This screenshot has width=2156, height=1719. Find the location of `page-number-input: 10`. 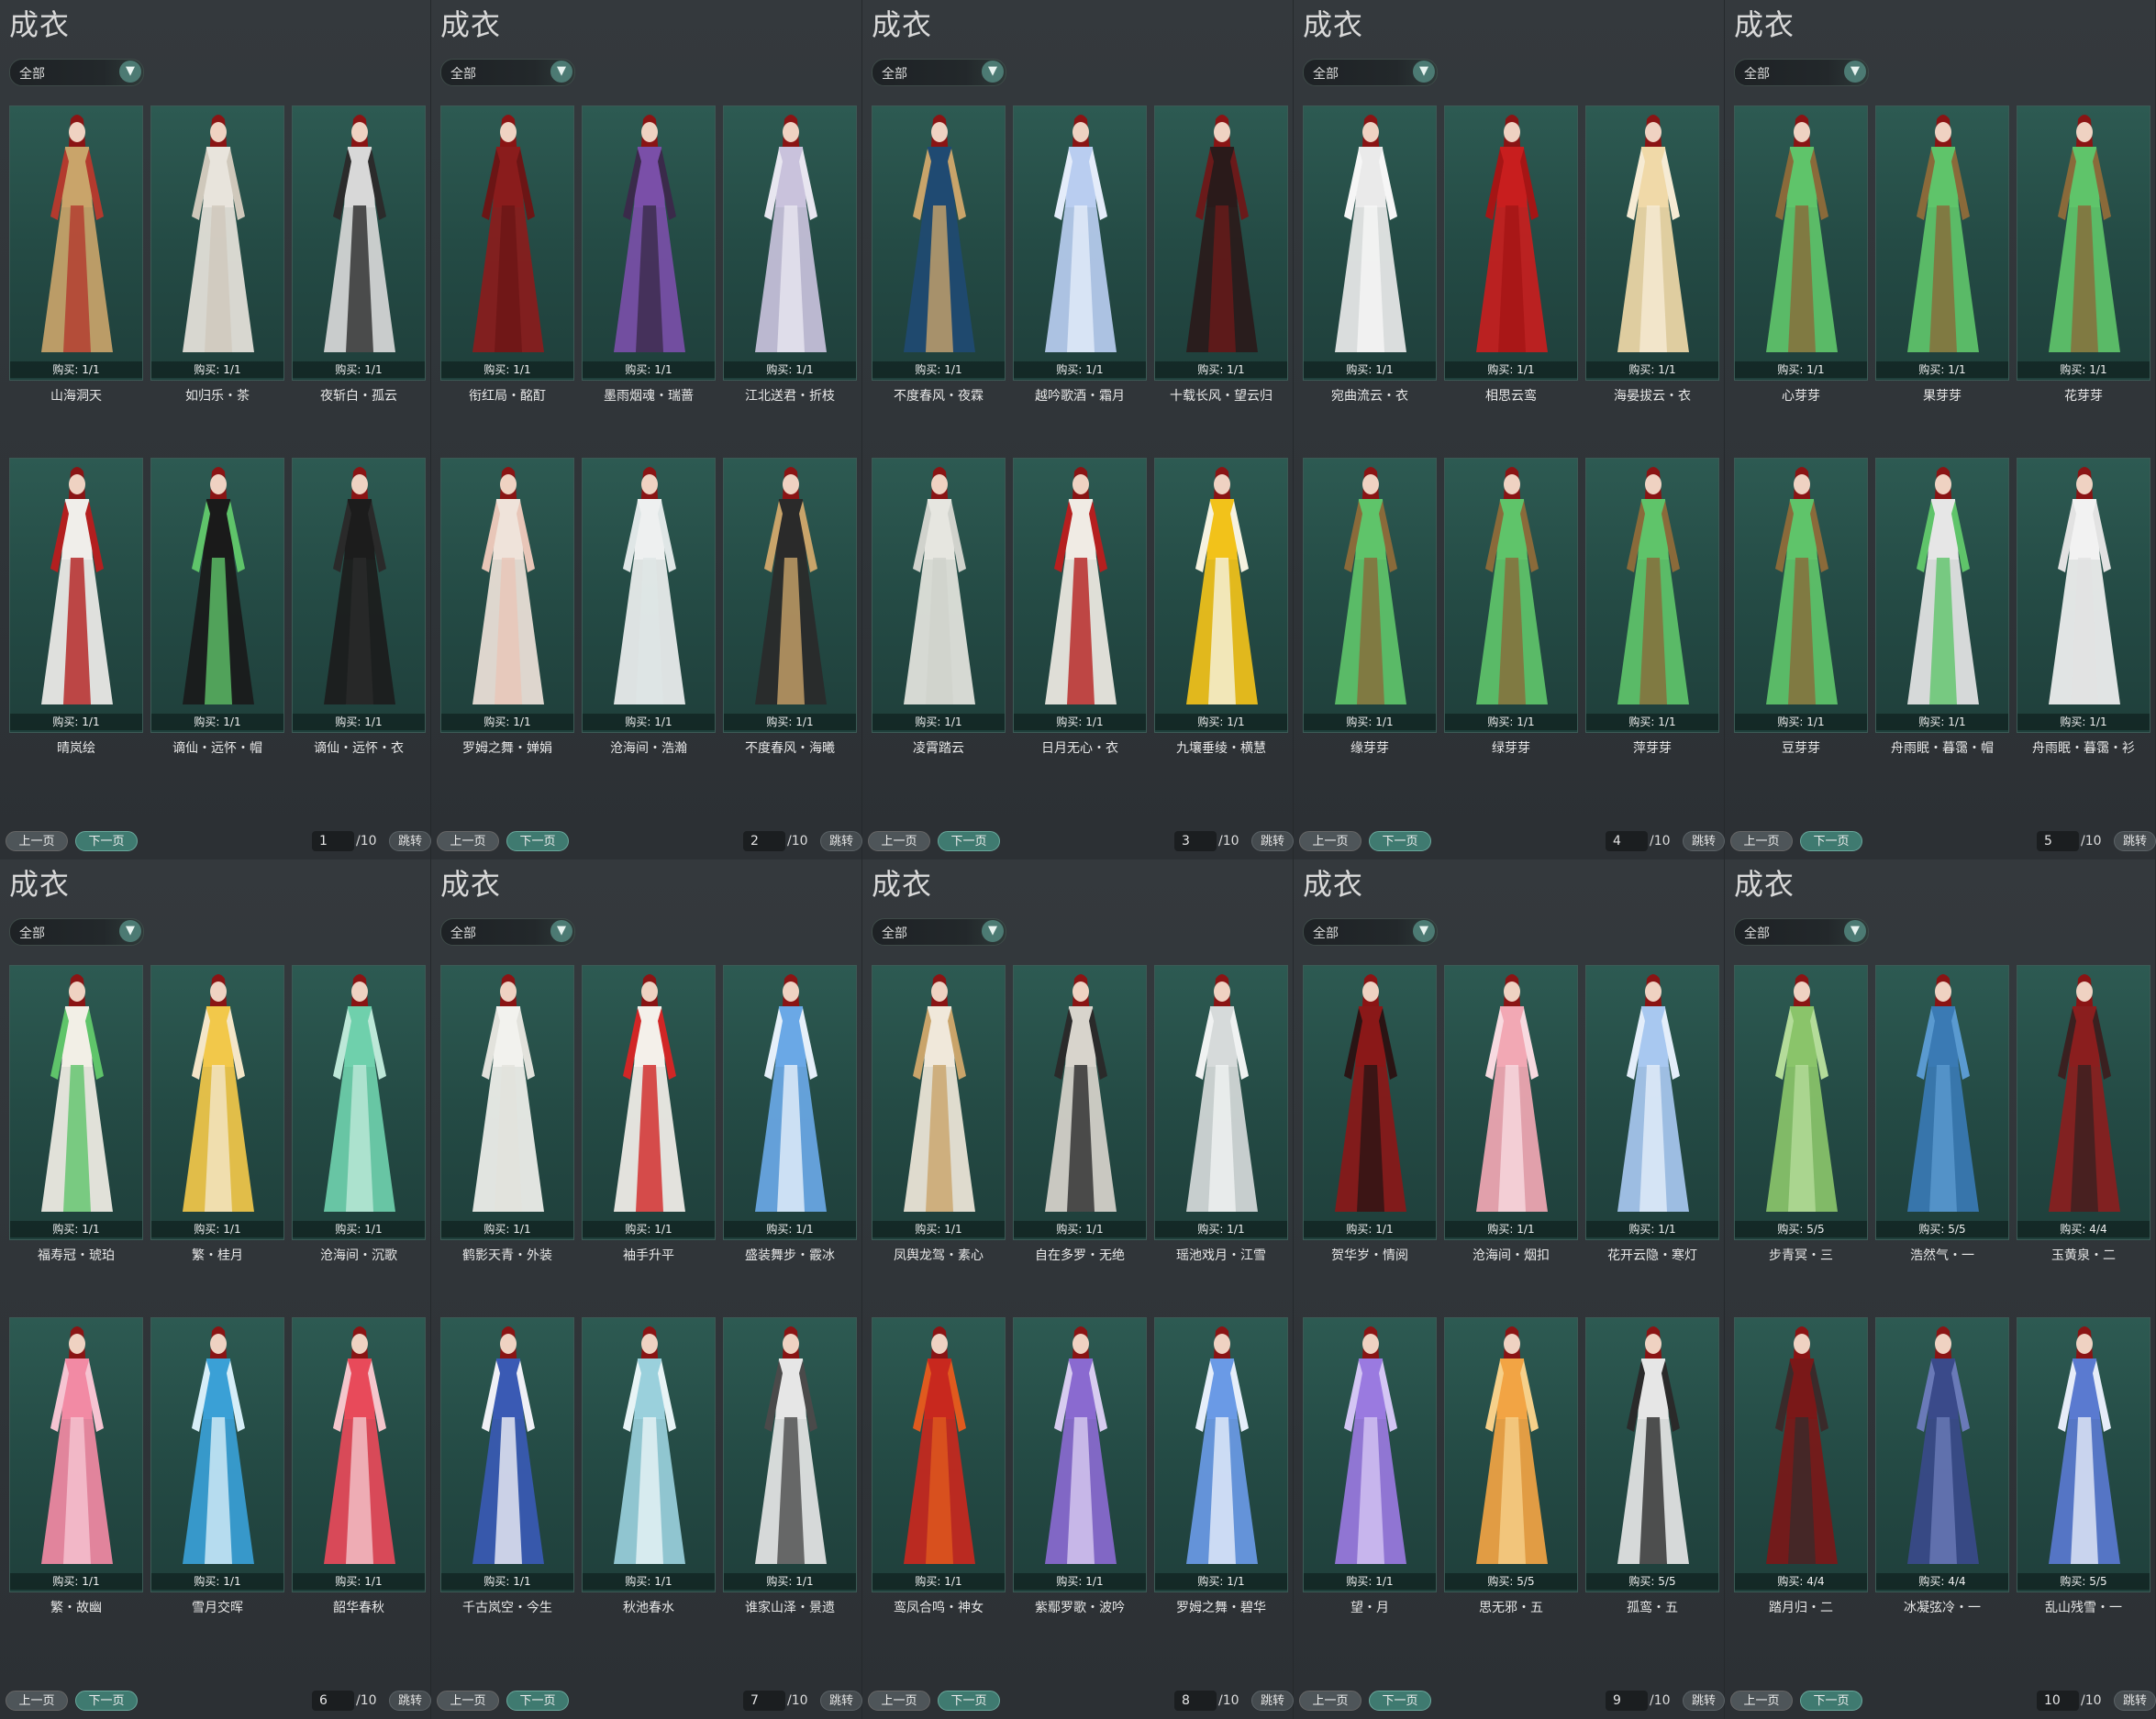

page-number-input: 10 is located at coordinates (2058, 1701).